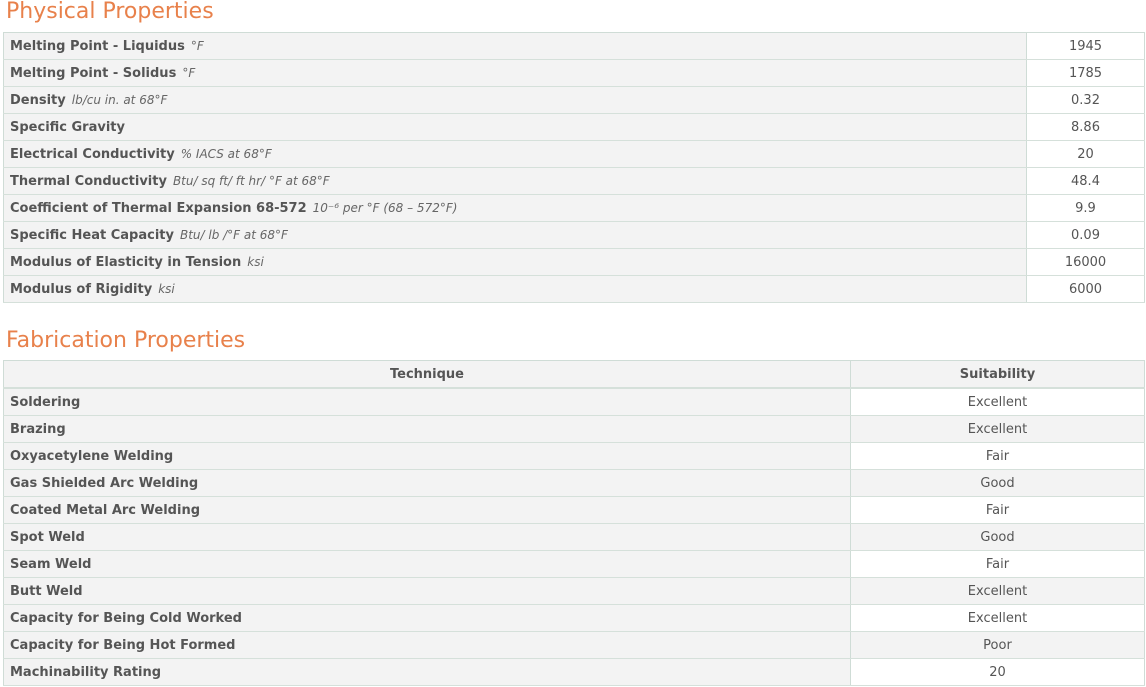  Describe the element at coordinates (233, 234) in the screenshot. I see `property-unit: Btu/ lb /°F at 68°F` at that location.